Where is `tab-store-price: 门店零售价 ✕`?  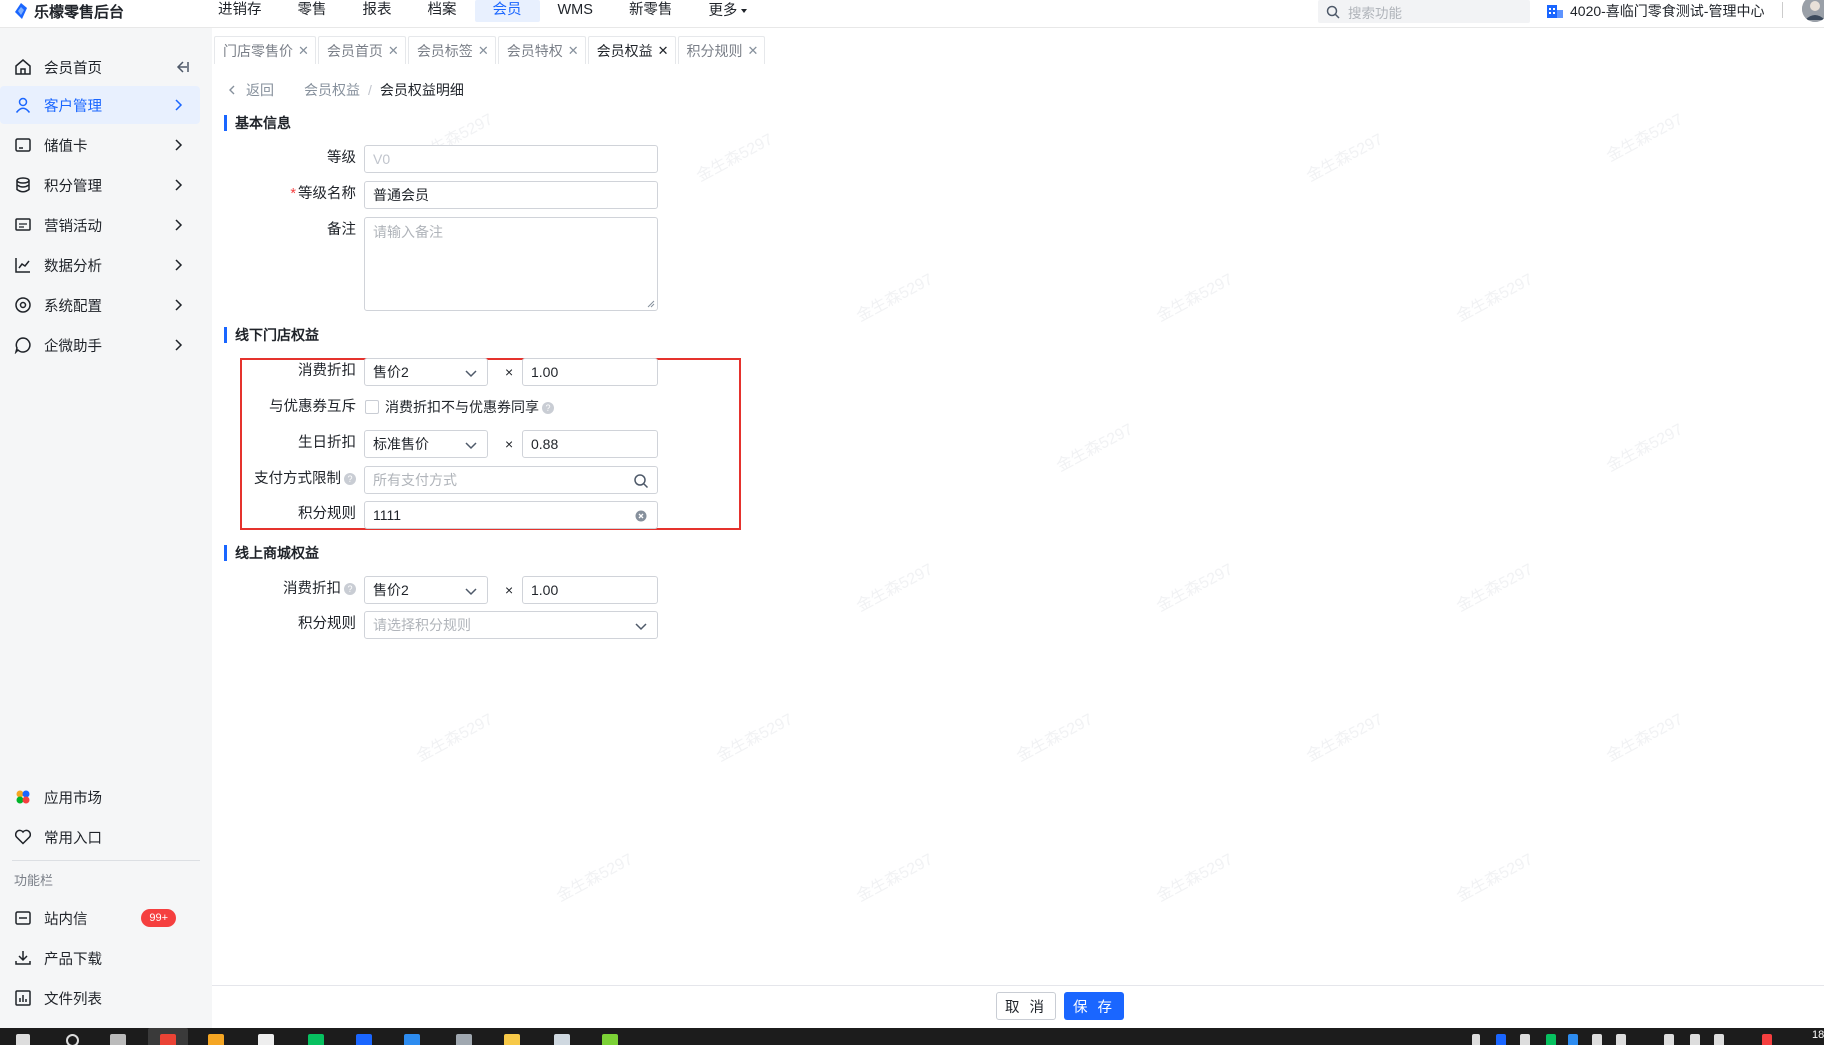
tab-store-price: 门店零售价 ✕ is located at coordinates (265, 50).